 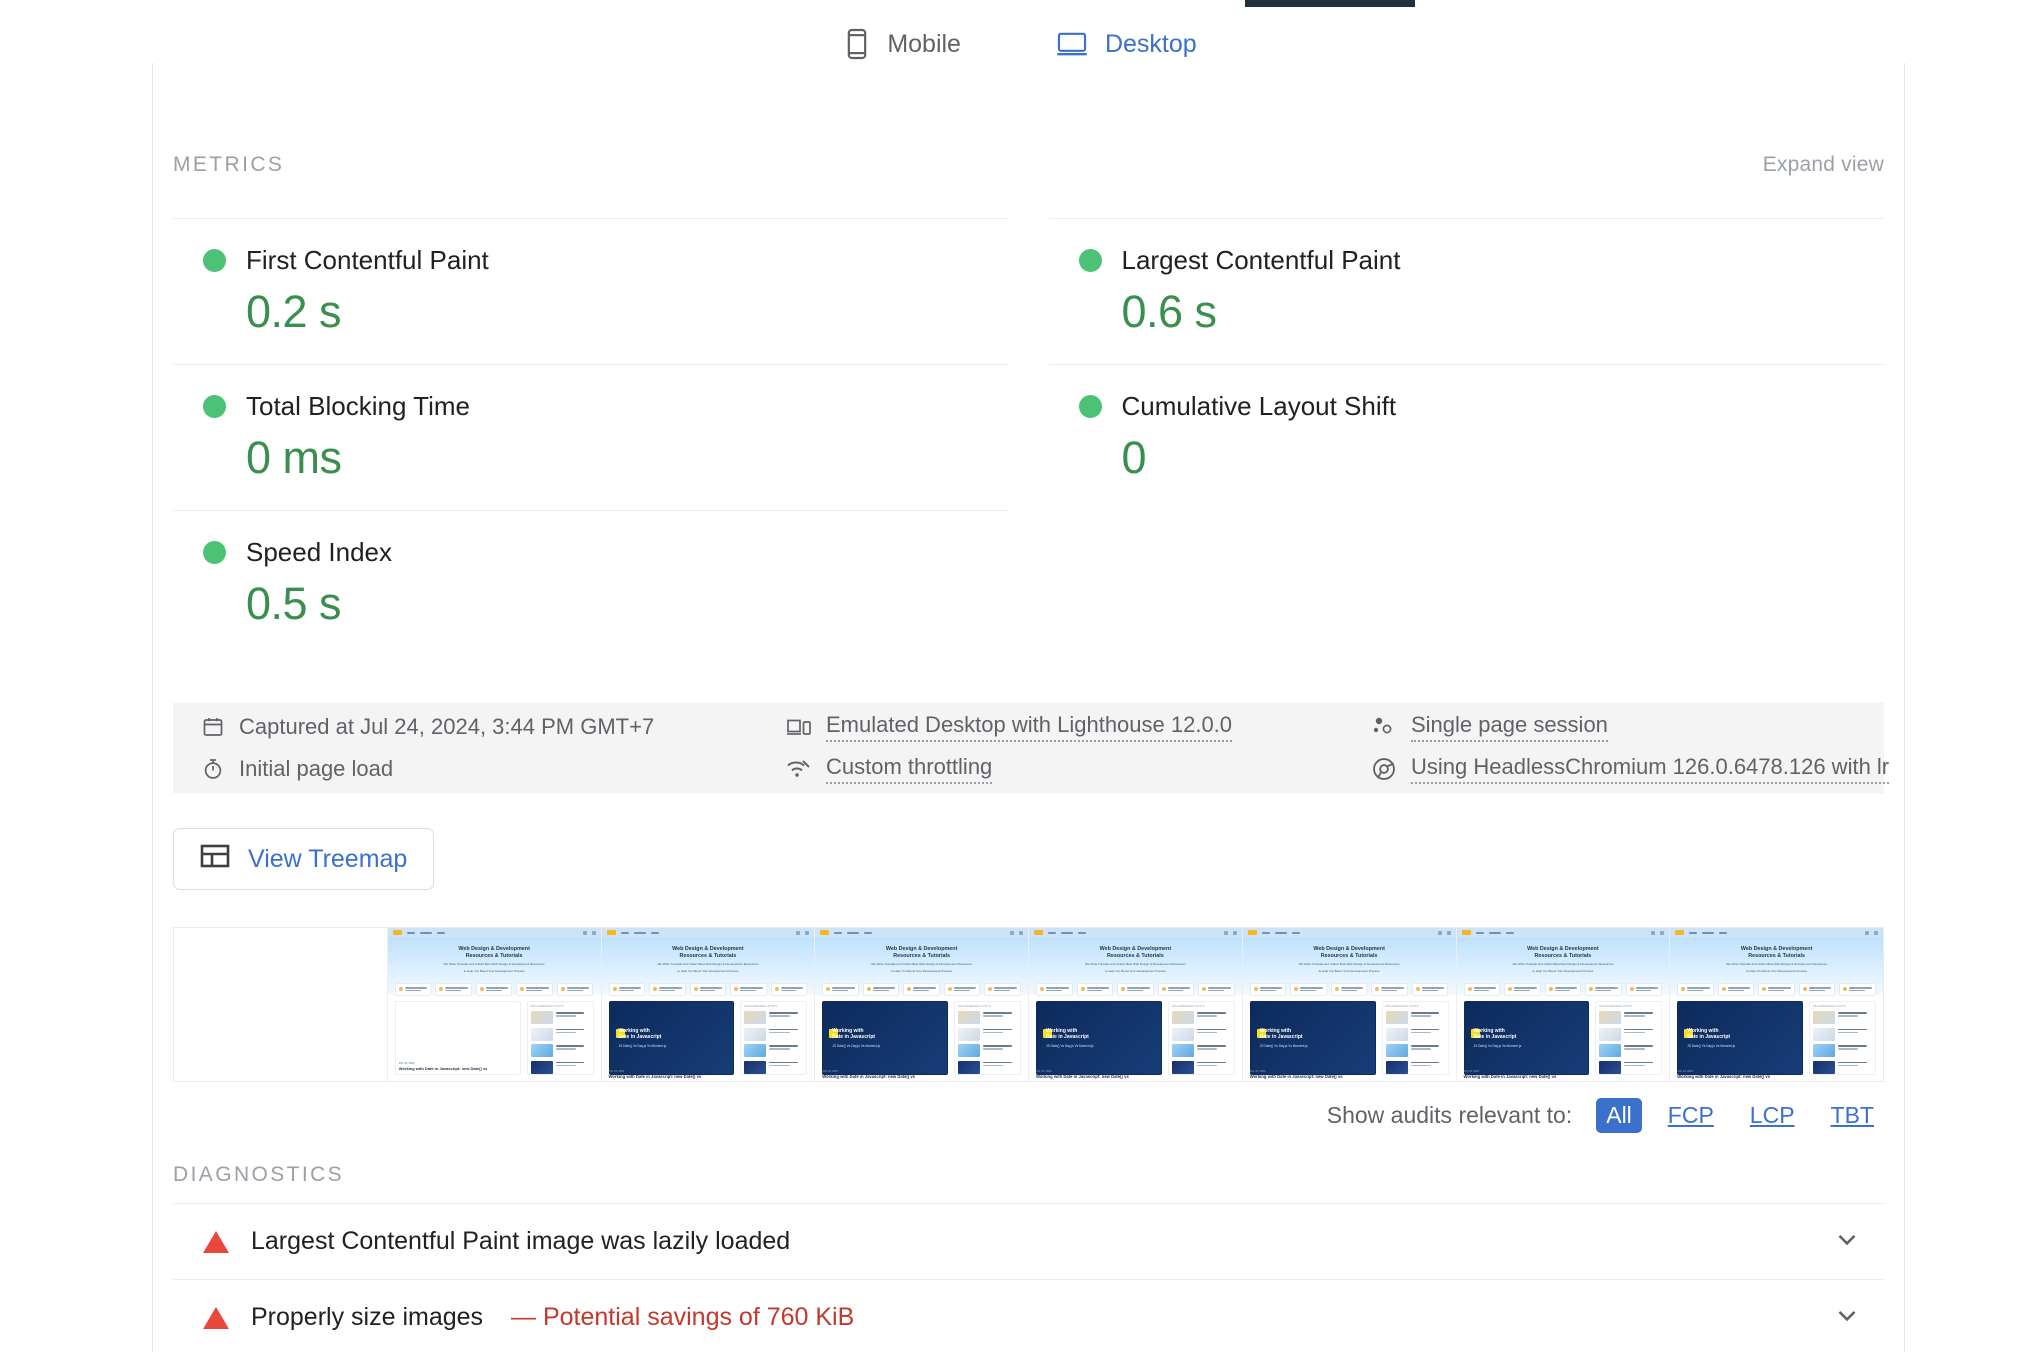 I want to click on network-throttle-icon, so click(x=799, y=769).